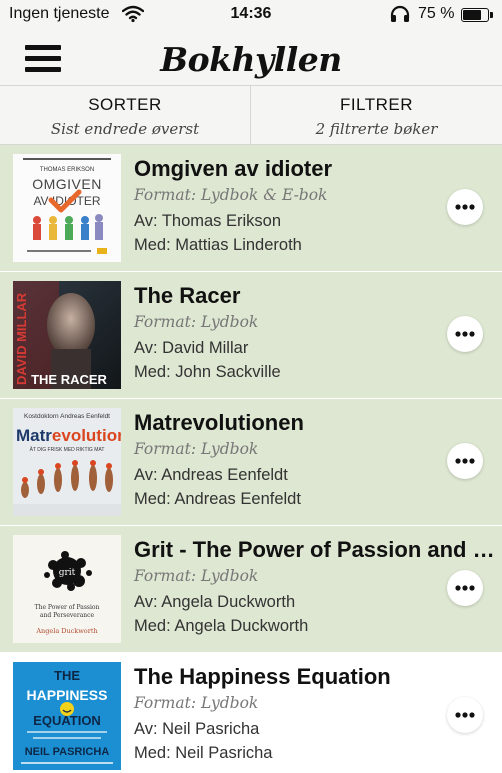 This screenshot has width=502, height=773. Describe the element at coordinates (197, 729) in the screenshot. I see `book-author: Av: Neil Pasricha` at that location.